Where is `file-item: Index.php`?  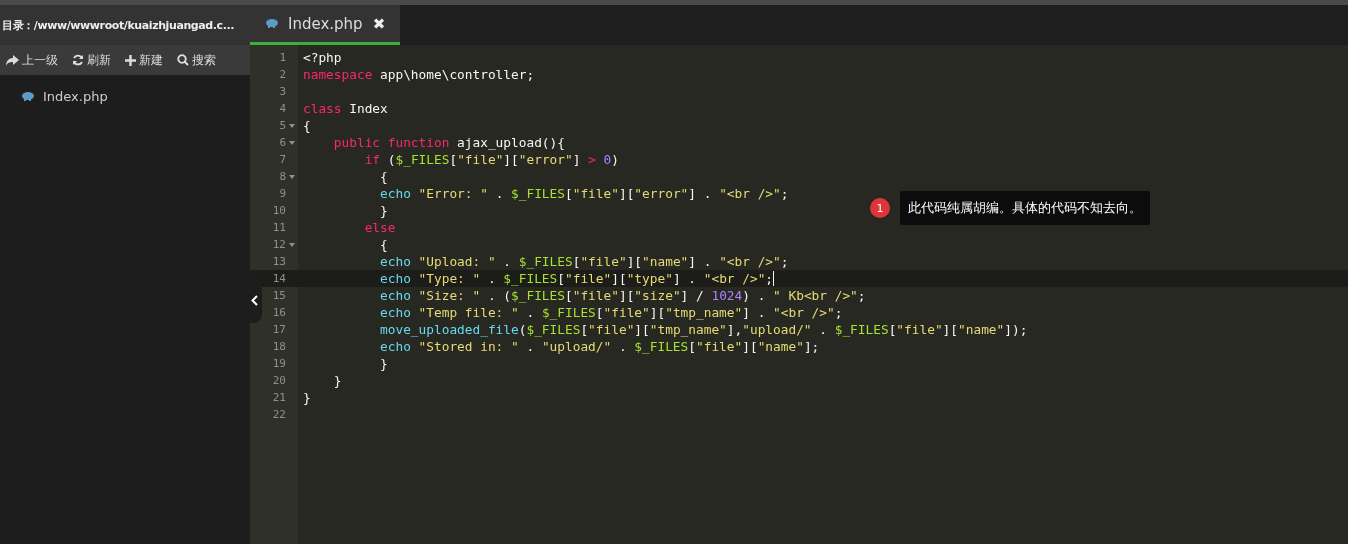 file-item: Index.php is located at coordinates (125, 96).